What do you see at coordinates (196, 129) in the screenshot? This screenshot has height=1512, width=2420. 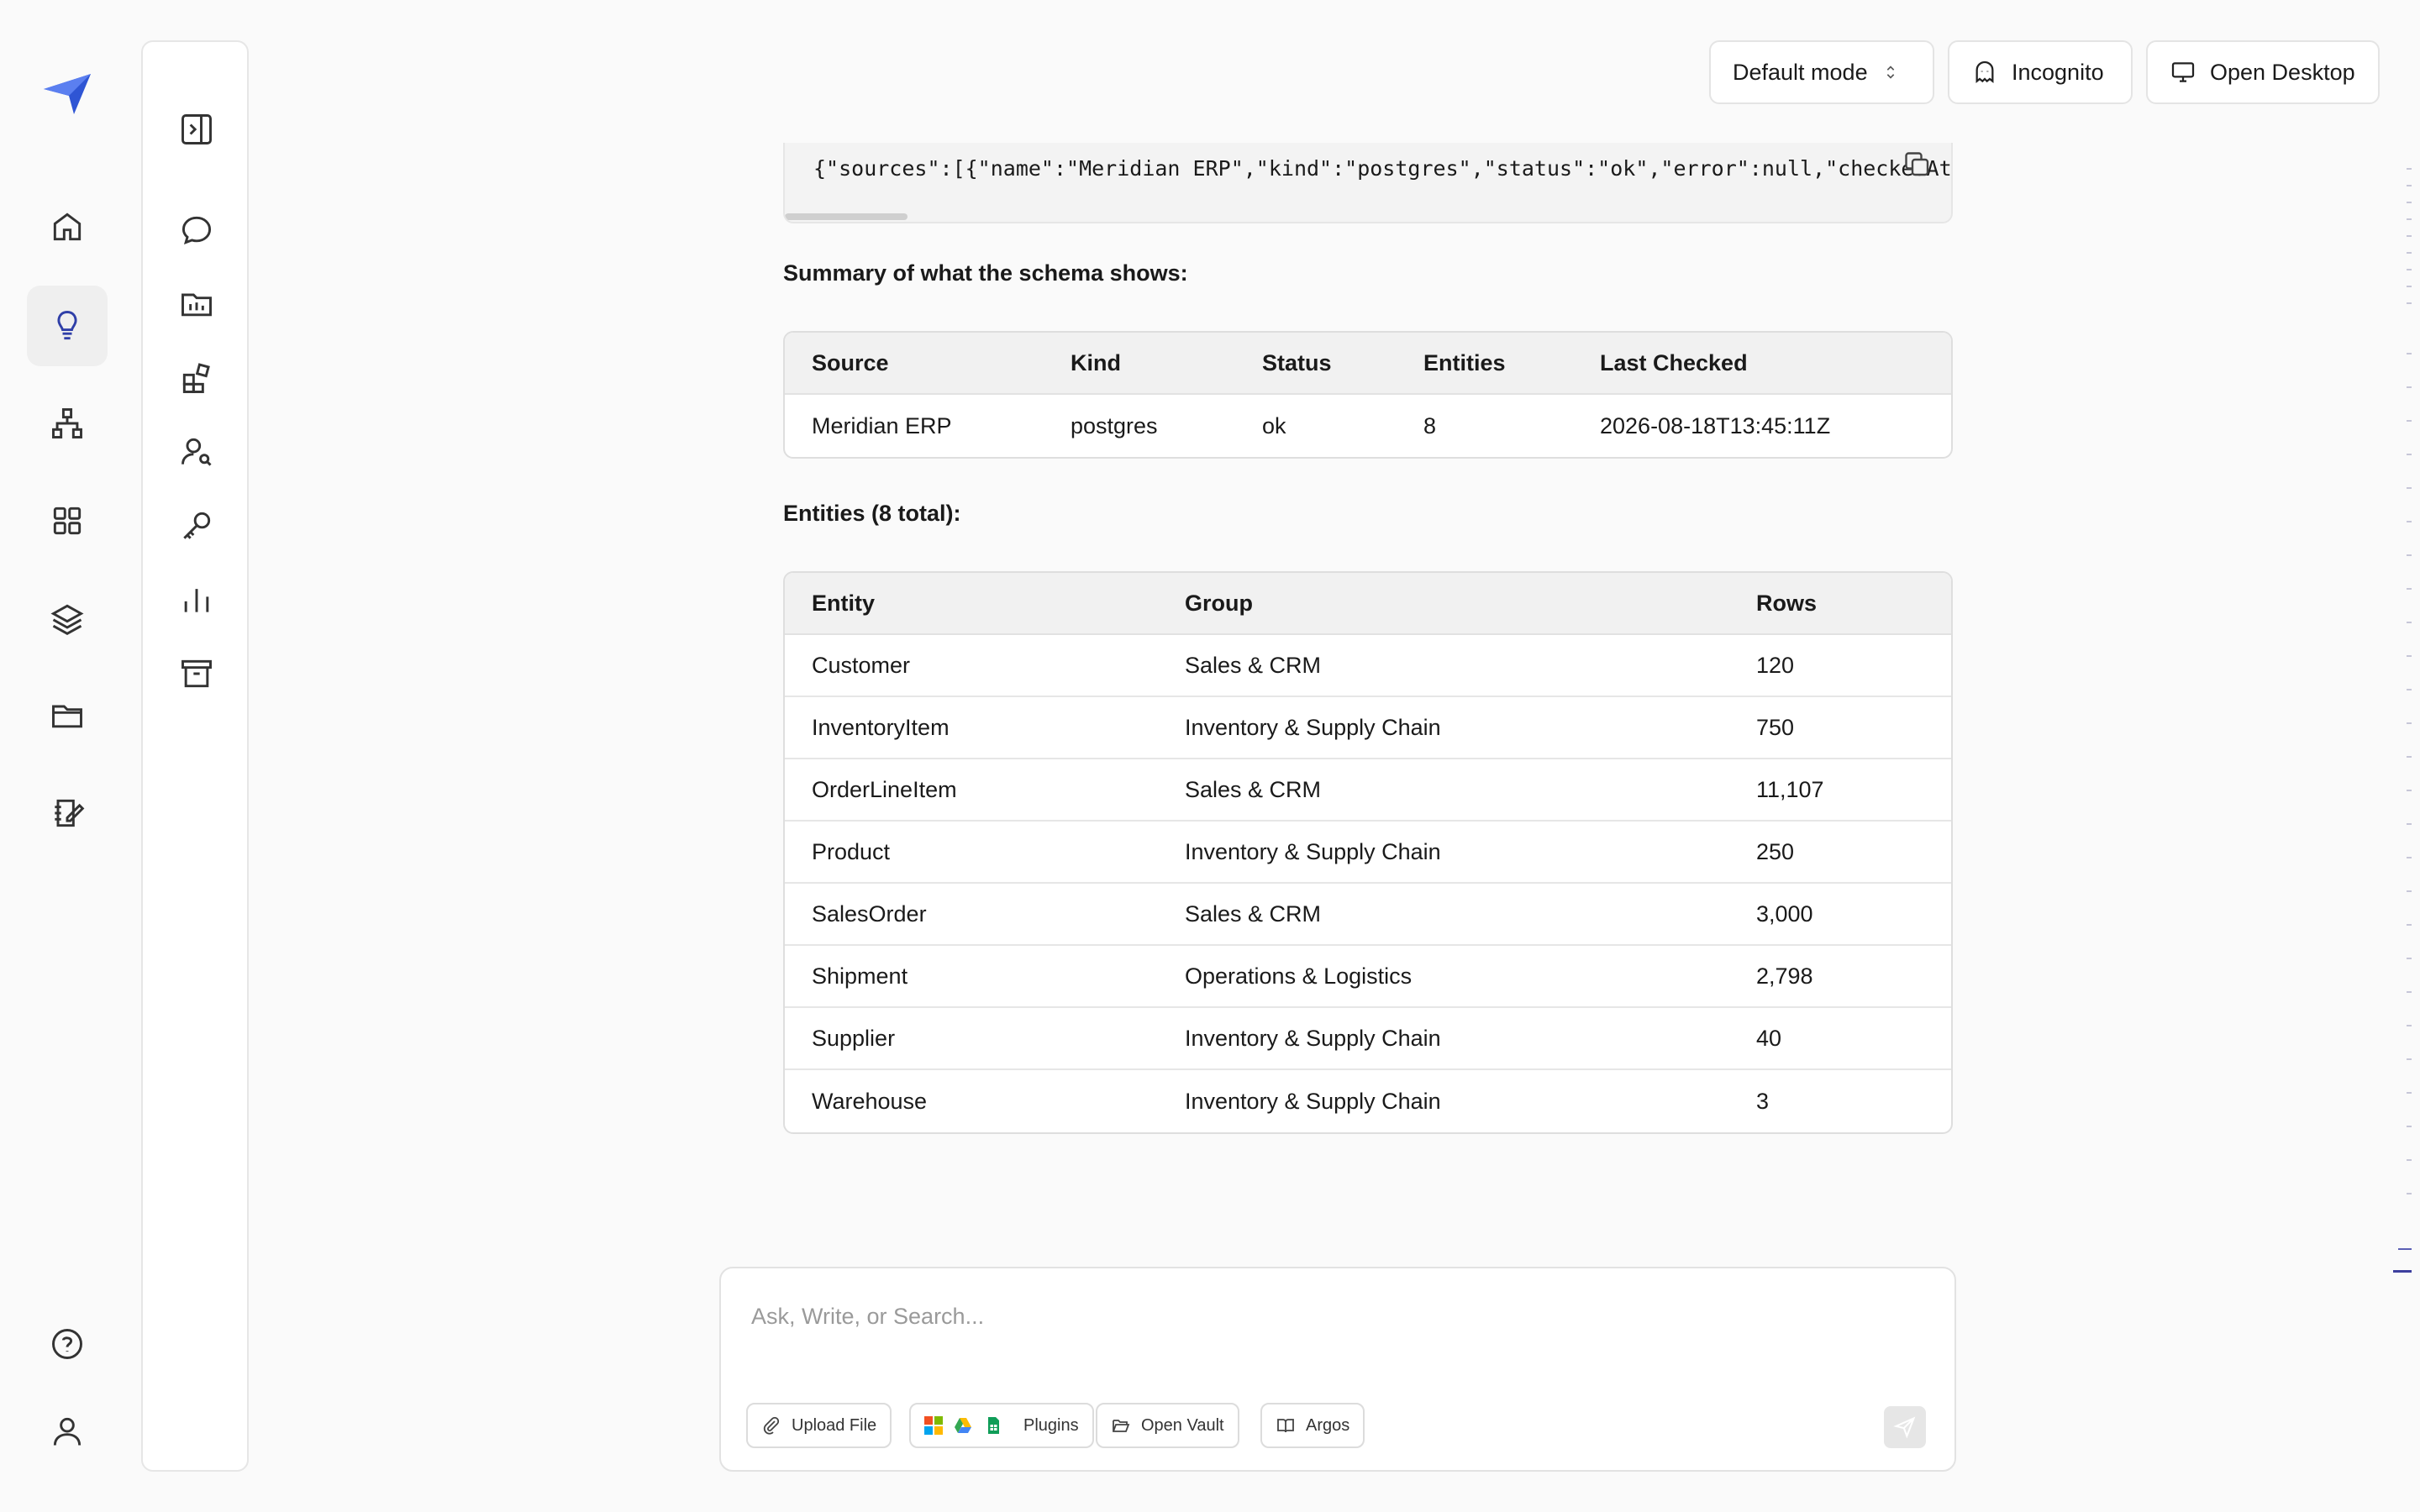 I see `sidebar-toggle-icon` at bounding box center [196, 129].